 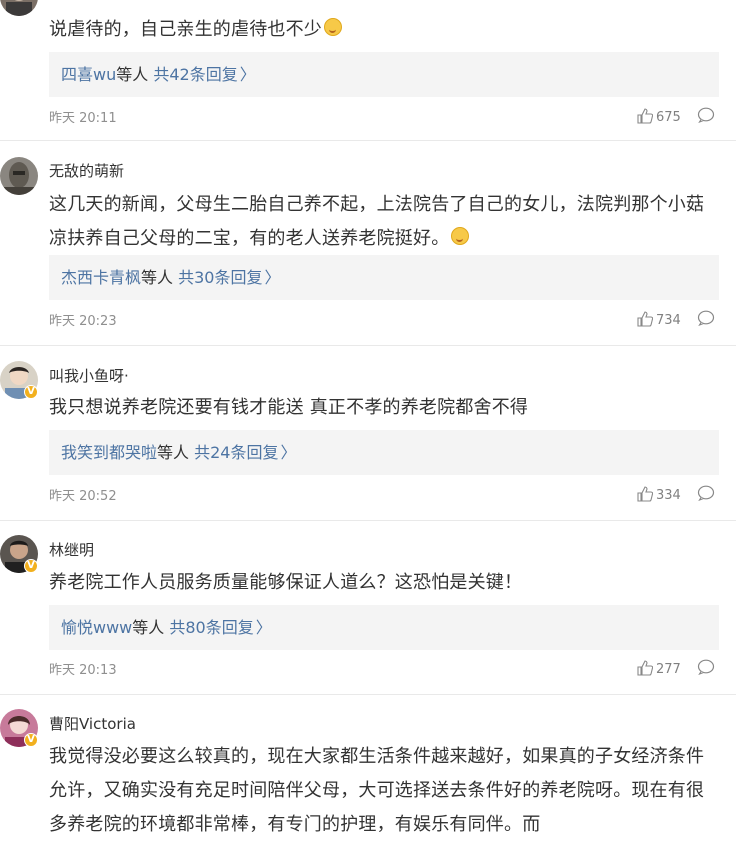 I want to click on replies-summary: 愉悦www等人 共80条回复〉, so click(x=384, y=627).